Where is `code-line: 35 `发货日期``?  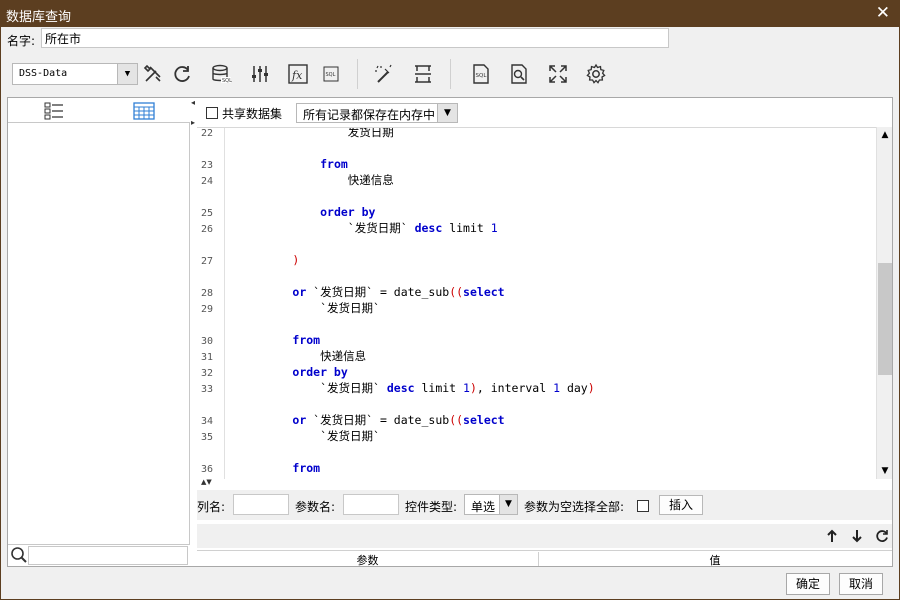 code-line: 35 `发货日期` is located at coordinates (537, 436).